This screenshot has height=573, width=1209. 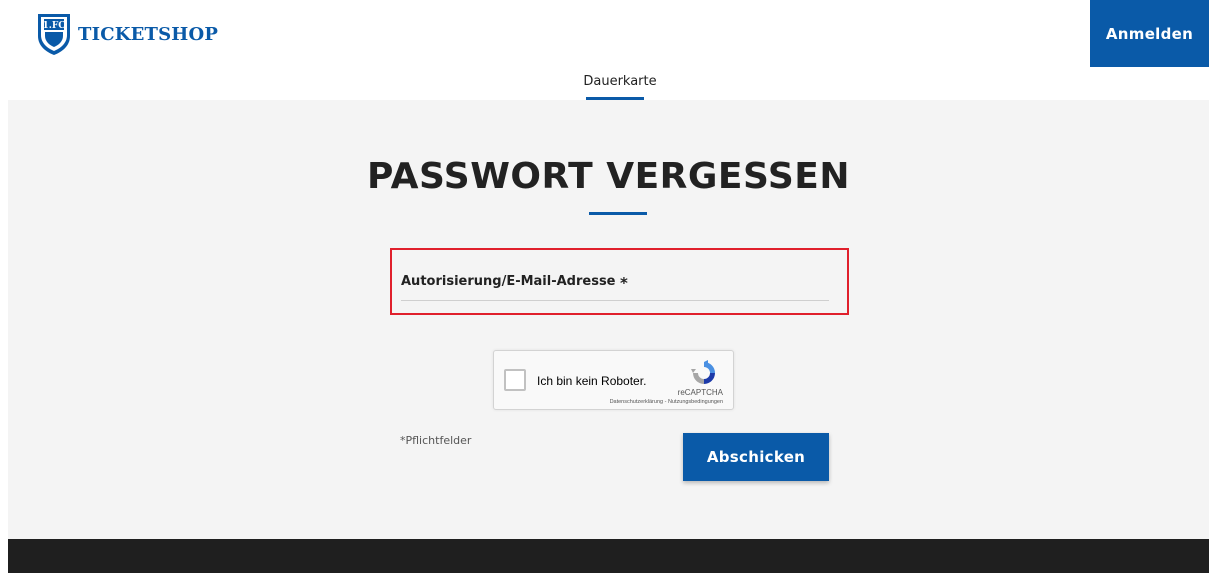 What do you see at coordinates (624, 283) in the screenshot?
I see `required-asterisk: *` at bounding box center [624, 283].